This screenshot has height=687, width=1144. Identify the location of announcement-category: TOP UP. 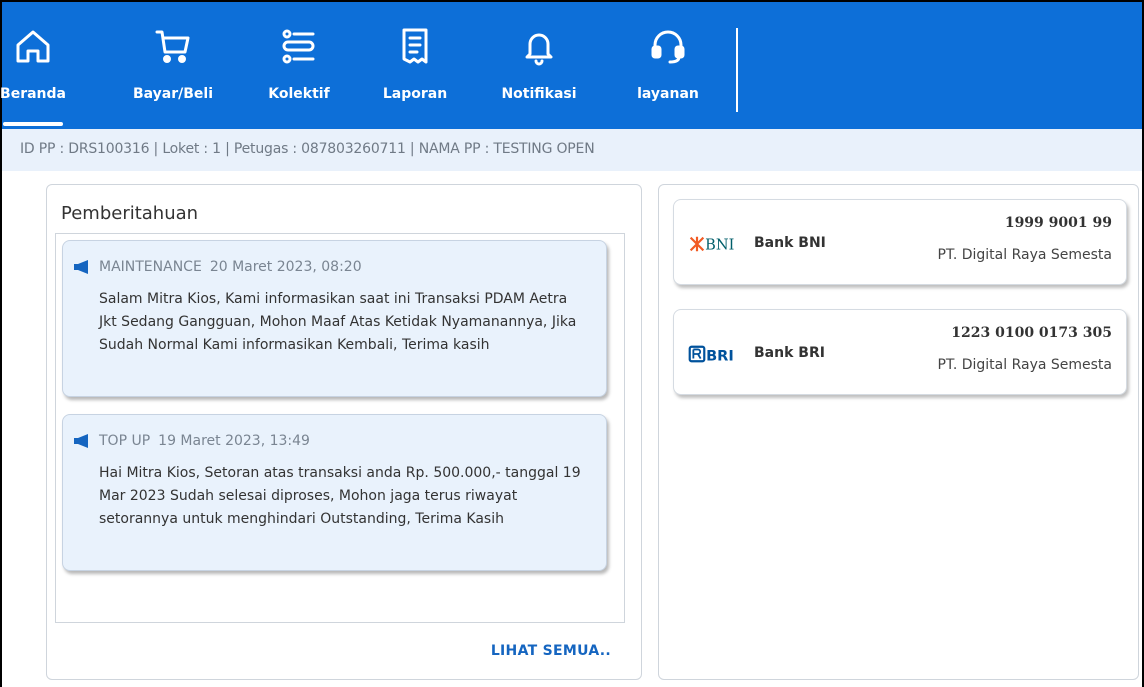
(125, 441).